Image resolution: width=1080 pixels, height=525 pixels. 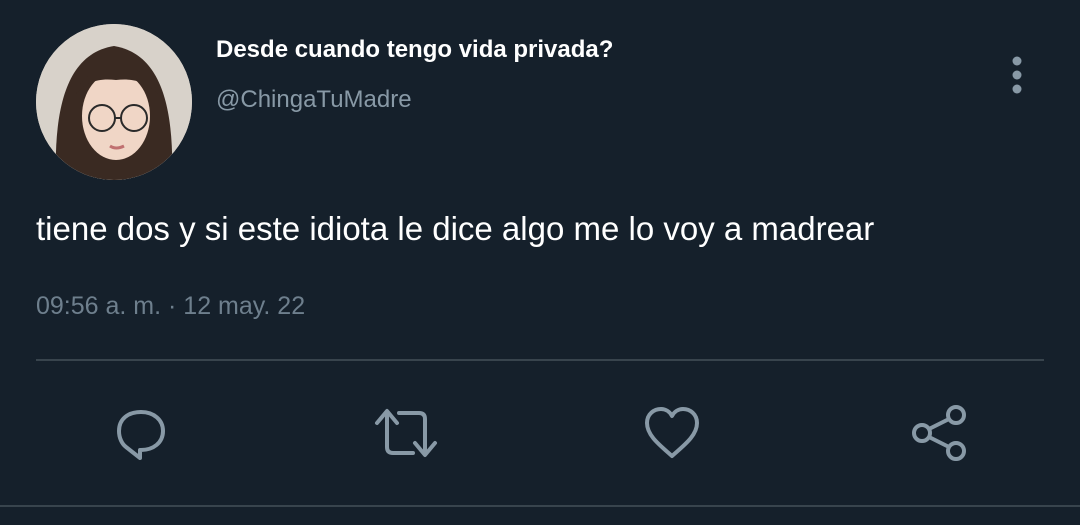 I want to click on more-options-button, so click(x=1017, y=75).